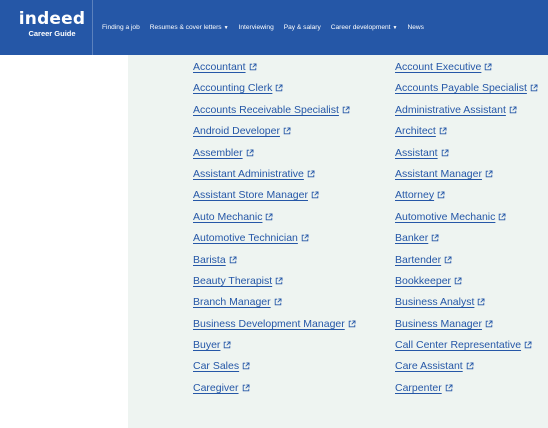  I want to click on nav-divider, so click(92, 27).